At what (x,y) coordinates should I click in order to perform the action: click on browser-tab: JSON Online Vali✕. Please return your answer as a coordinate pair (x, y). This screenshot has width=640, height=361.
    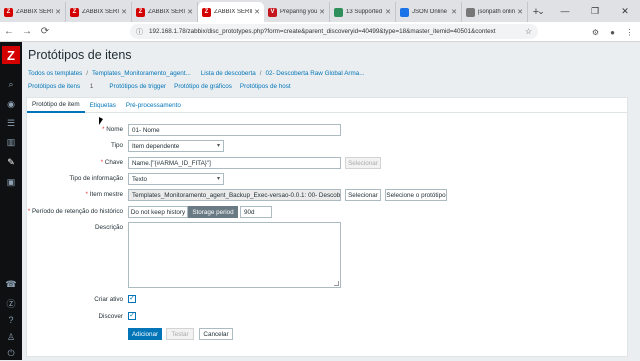
    Looking at the image, I should click on (429, 12).